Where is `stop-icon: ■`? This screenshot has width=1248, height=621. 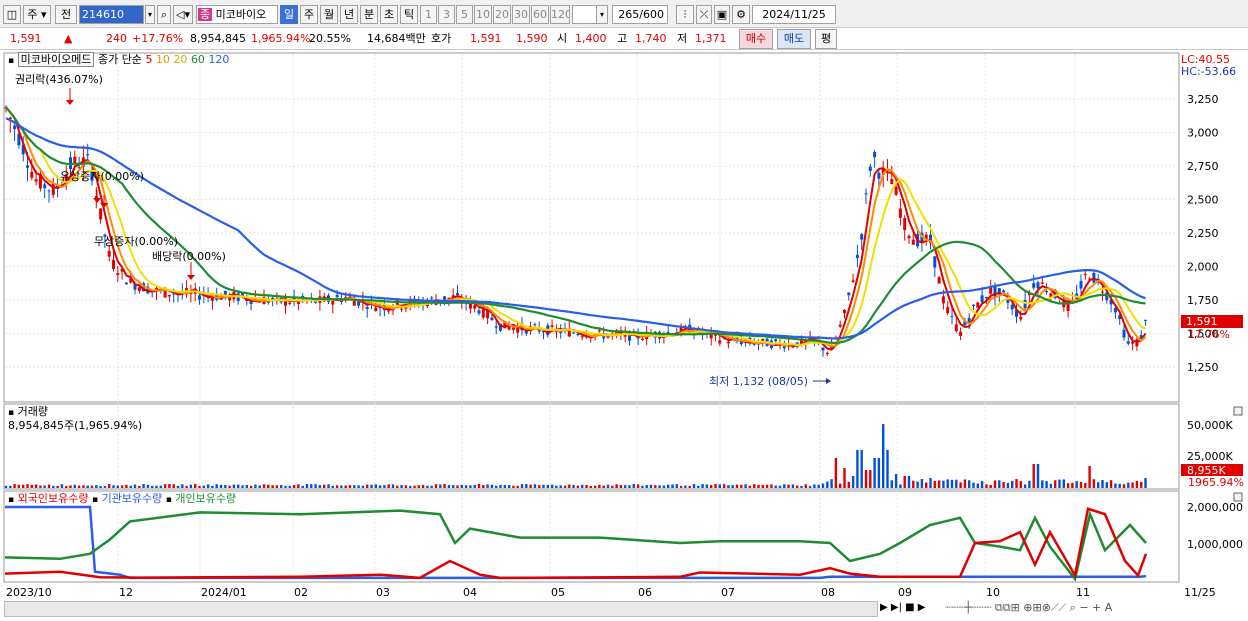 stop-icon: ■ is located at coordinates (909, 607).